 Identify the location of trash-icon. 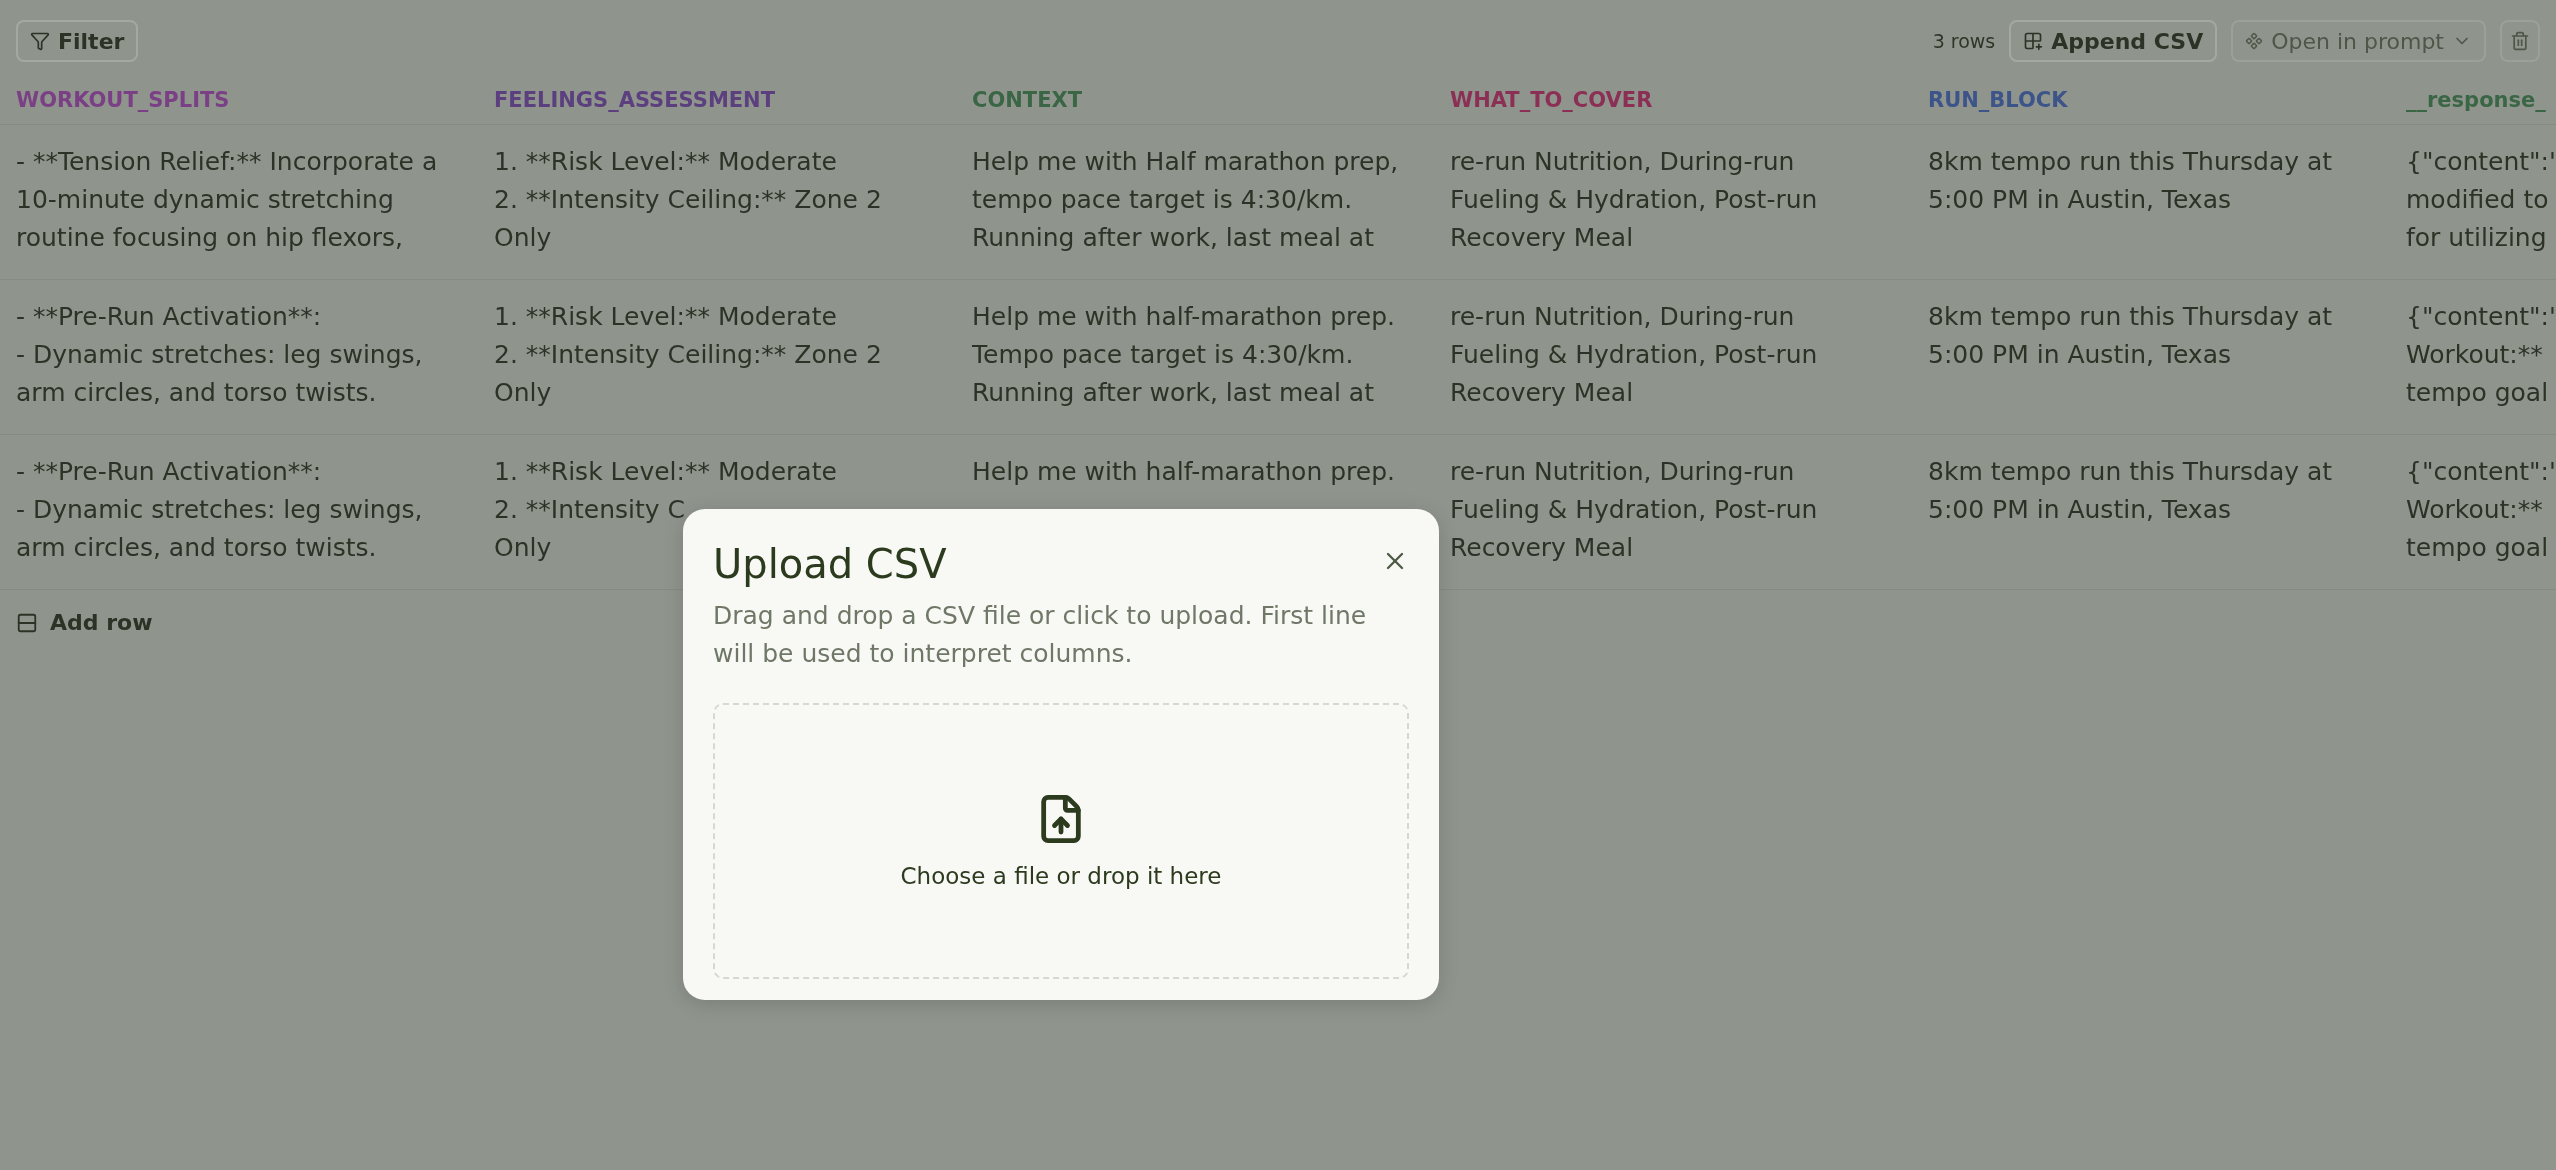
(2520, 41).